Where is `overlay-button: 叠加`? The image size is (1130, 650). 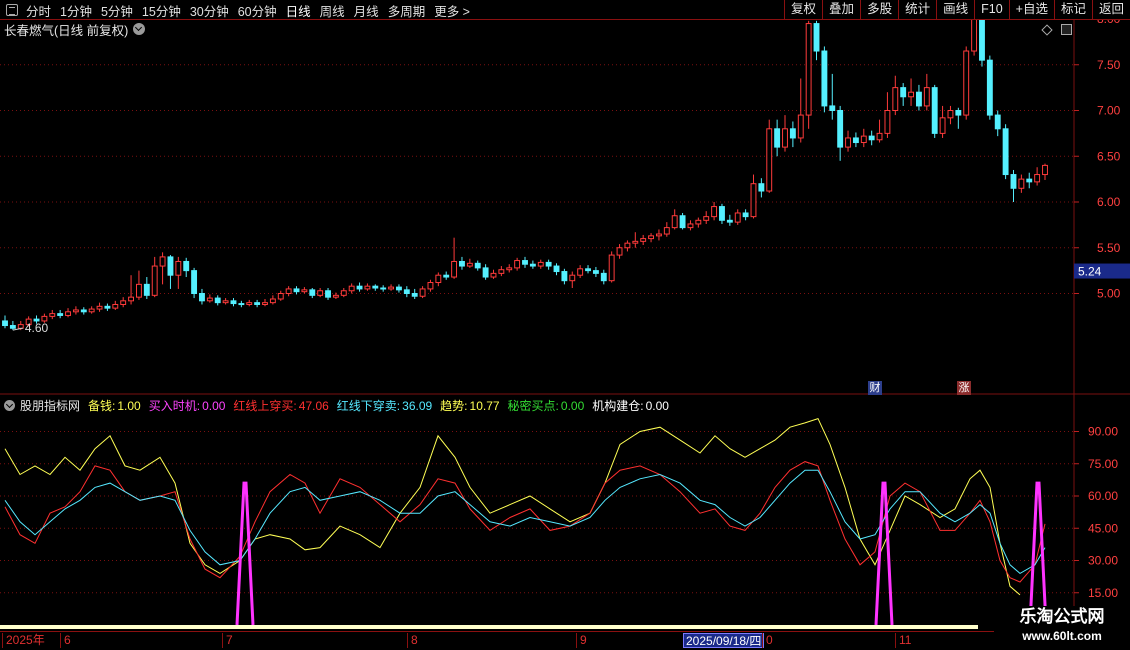 overlay-button: 叠加 is located at coordinates (841, 10).